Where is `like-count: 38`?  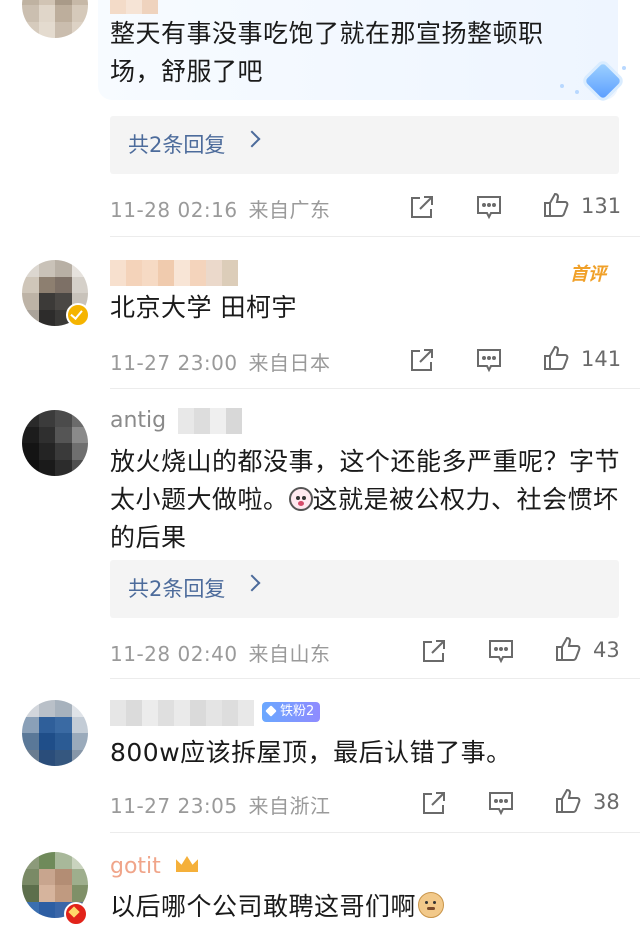 like-count: 38 is located at coordinates (606, 802).